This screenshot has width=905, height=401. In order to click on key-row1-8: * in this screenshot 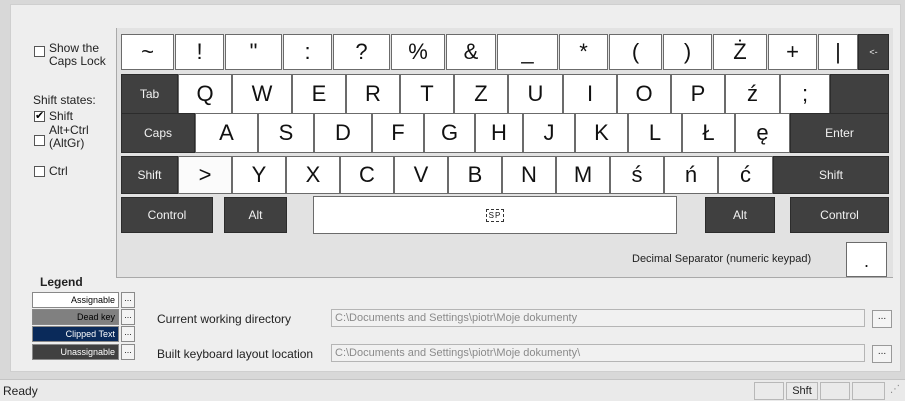, I will do `click(583, 52)`.